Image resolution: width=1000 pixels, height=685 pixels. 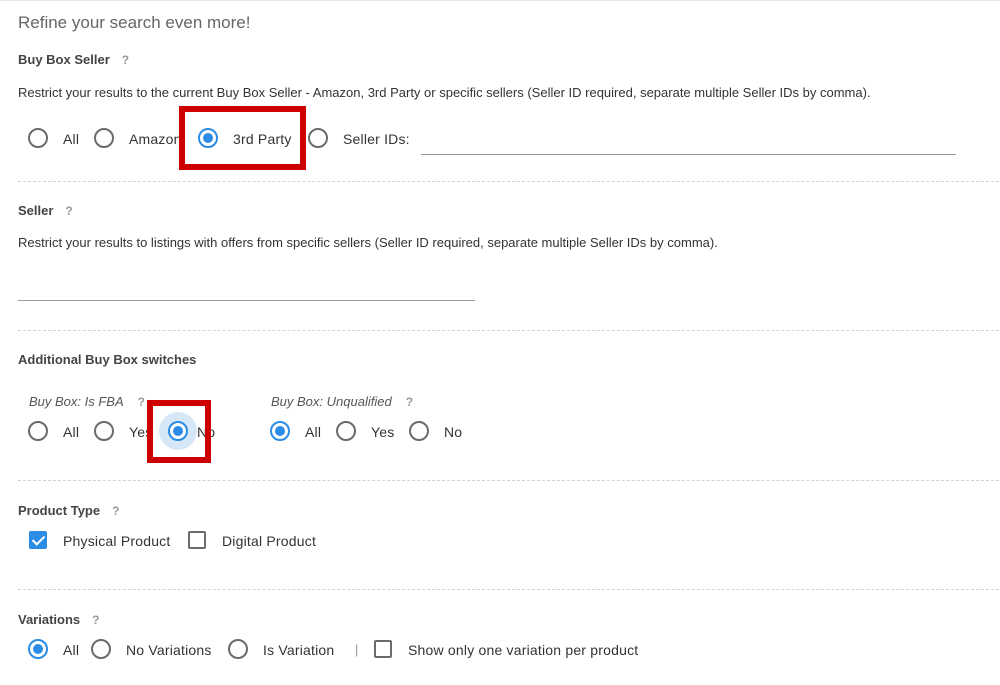 I want to click on buy-box-seller-amazon-radio, so click(x=104, y=138).